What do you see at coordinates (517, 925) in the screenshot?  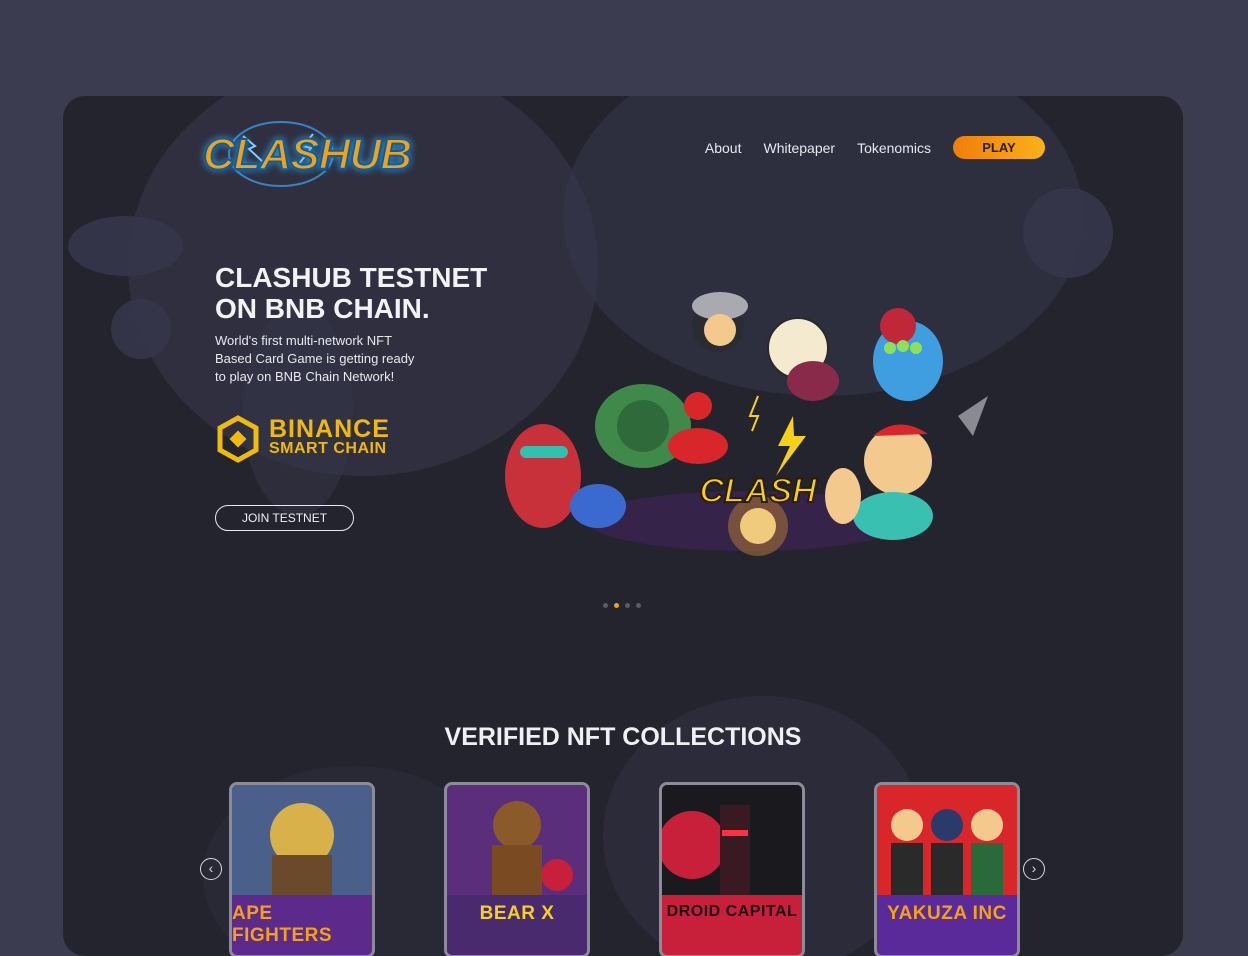 I see `collection-band: BEAR X` at bounding box center [517, 925].